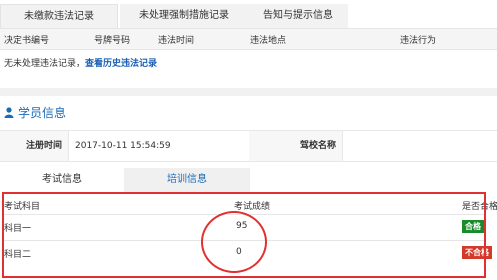 Image resolution: width=497 pixels, height=280 pixels. I want to click on empty-text: 无未处理违法记录，, so click(45, 64).